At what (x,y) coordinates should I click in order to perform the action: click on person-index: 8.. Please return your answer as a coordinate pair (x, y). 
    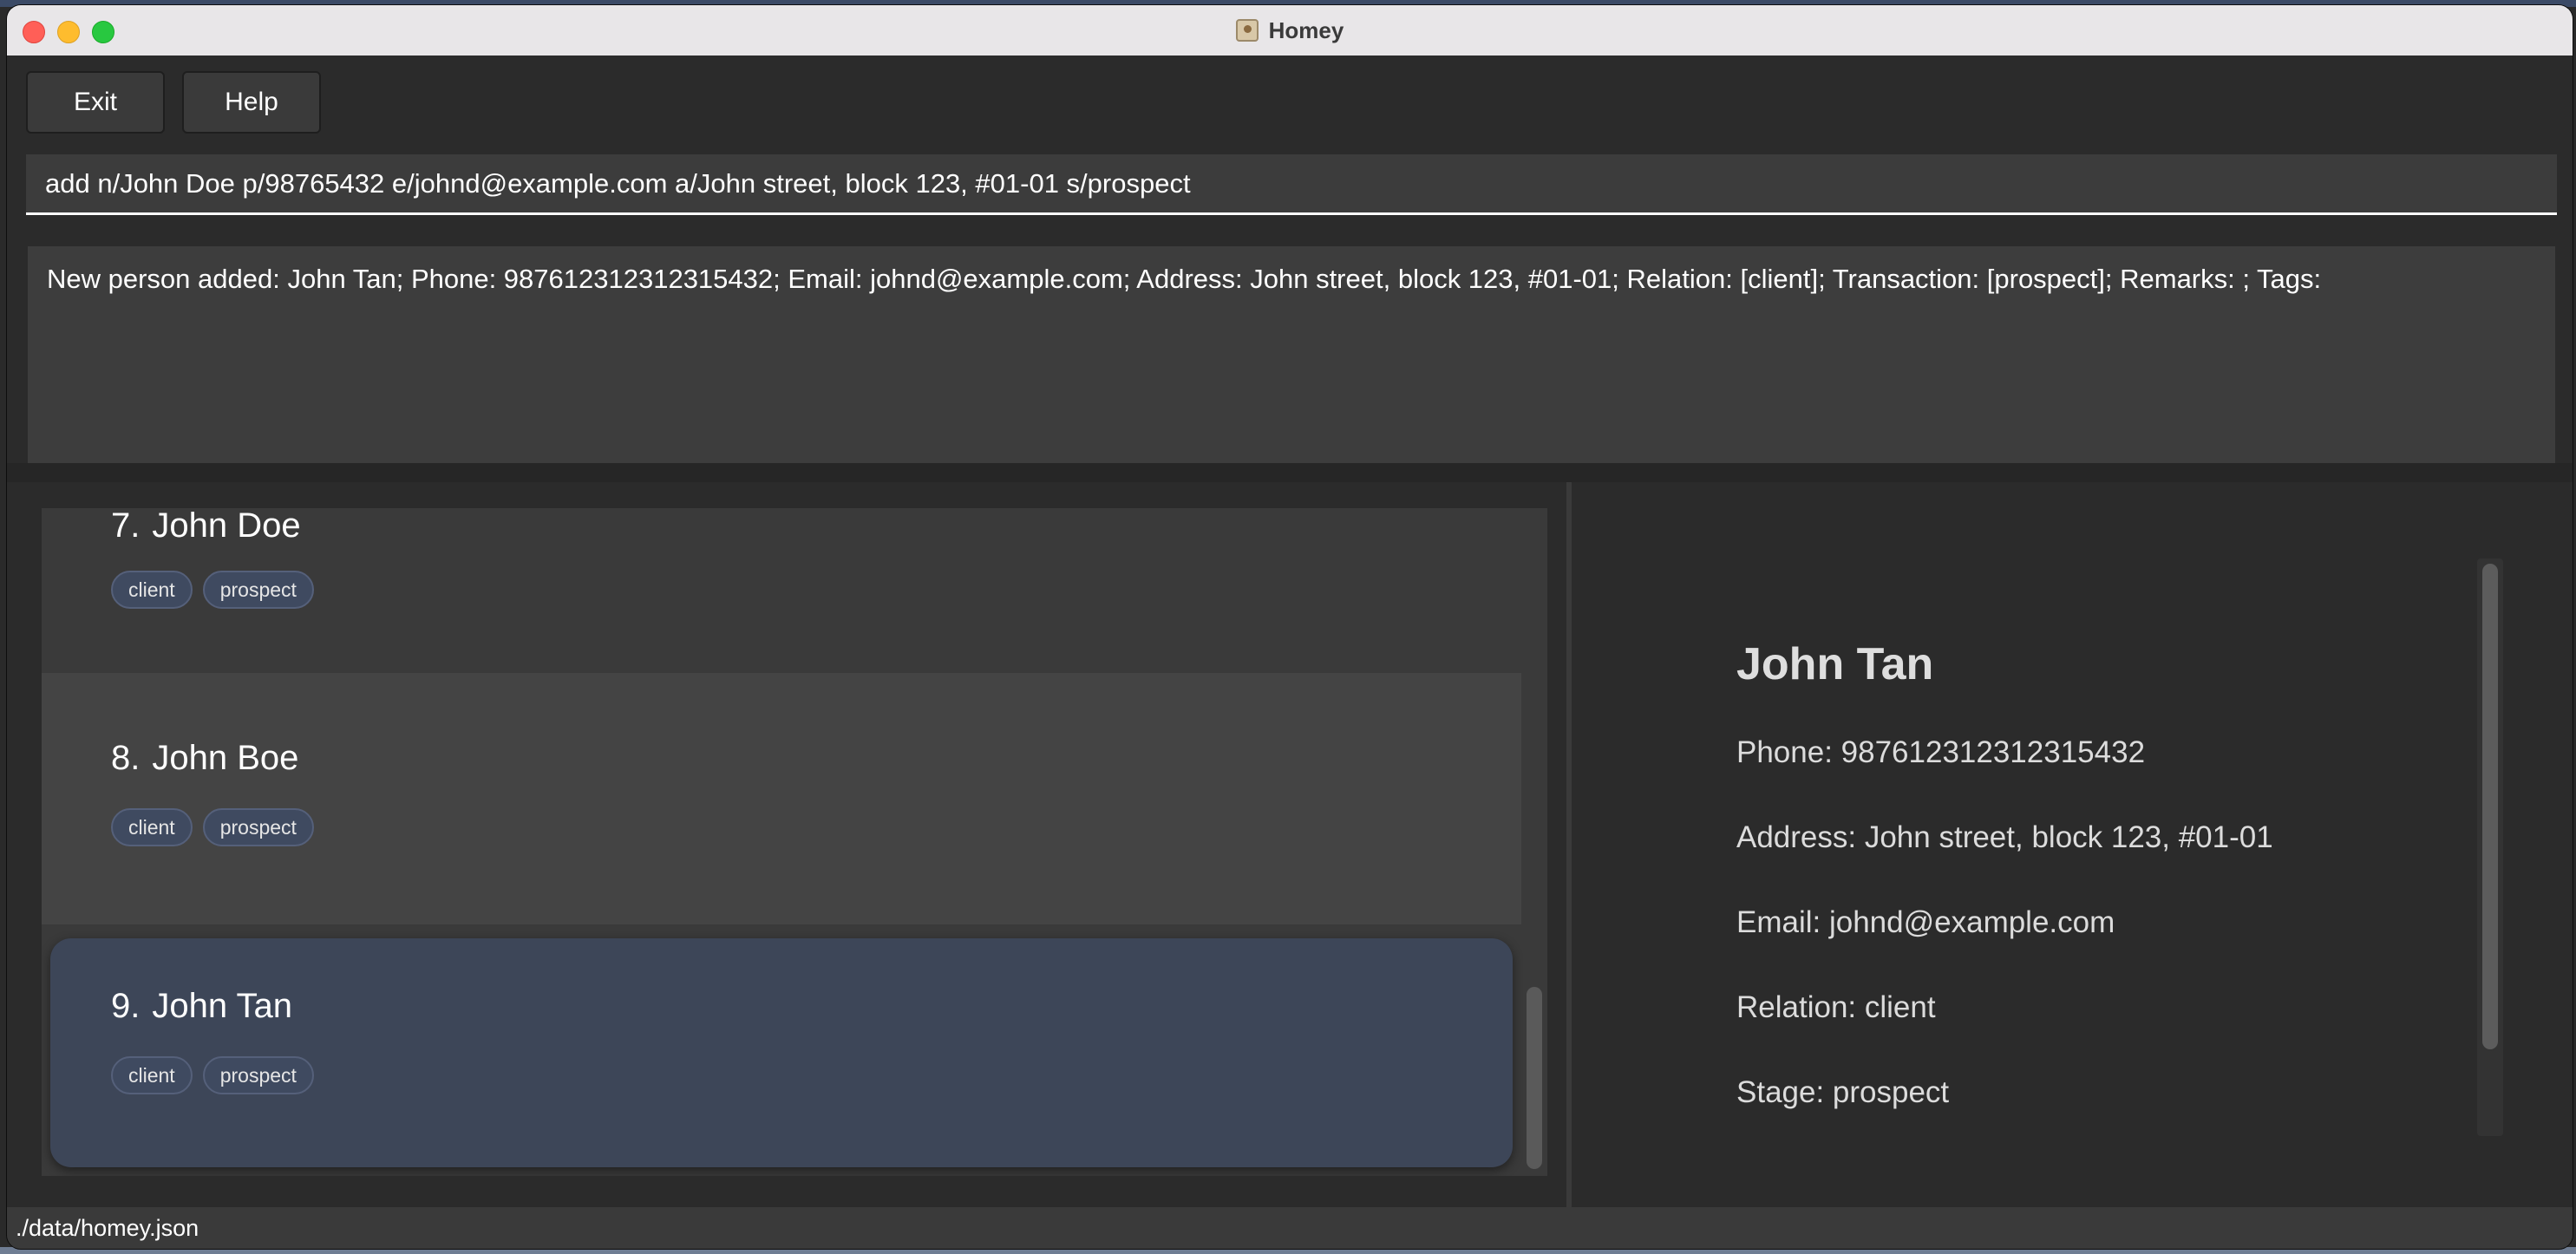
    Looking at the image, I should click on (126, 758).